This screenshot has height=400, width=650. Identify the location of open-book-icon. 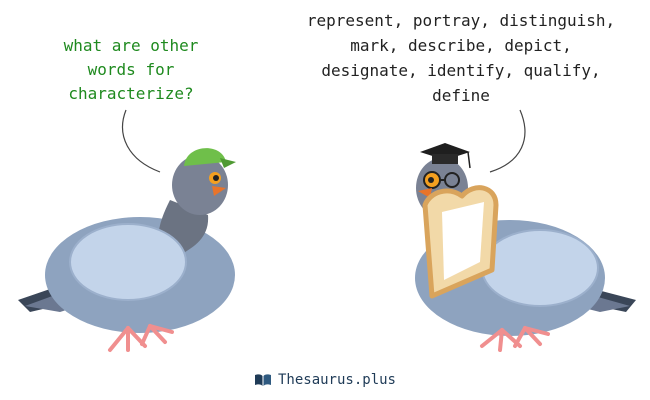
(262, 380).